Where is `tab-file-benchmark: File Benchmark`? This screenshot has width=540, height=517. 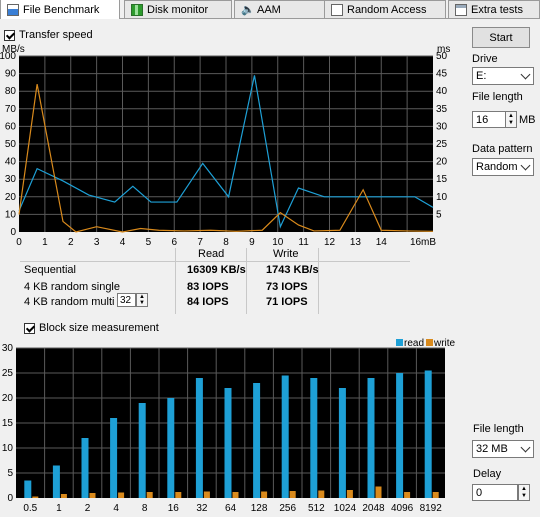
tab-file-benchmark: File Benchmark is located at coordinates (60, 9).